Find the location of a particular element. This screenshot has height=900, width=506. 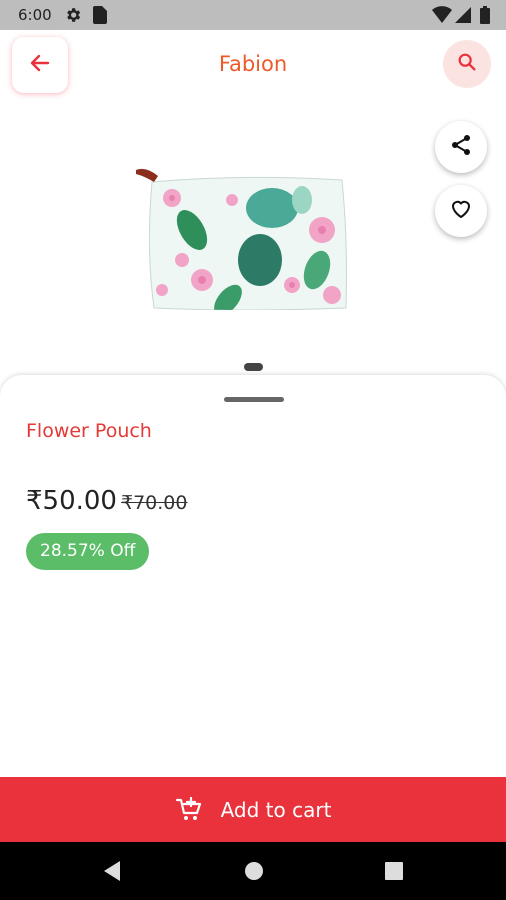

app-header: Fabion is located at coordinates (253, 66).